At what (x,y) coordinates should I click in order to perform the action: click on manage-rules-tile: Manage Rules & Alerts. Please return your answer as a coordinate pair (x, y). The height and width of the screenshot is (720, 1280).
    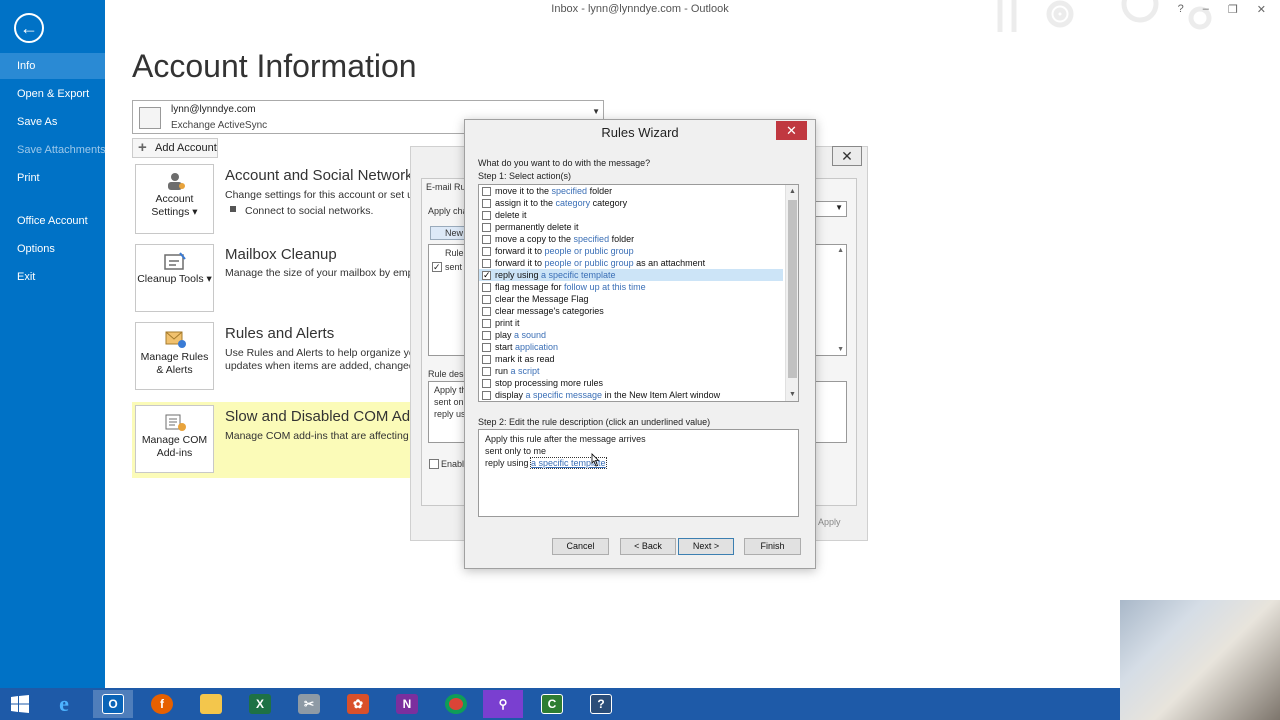
    Looking at the image, I should click on (174, 356).